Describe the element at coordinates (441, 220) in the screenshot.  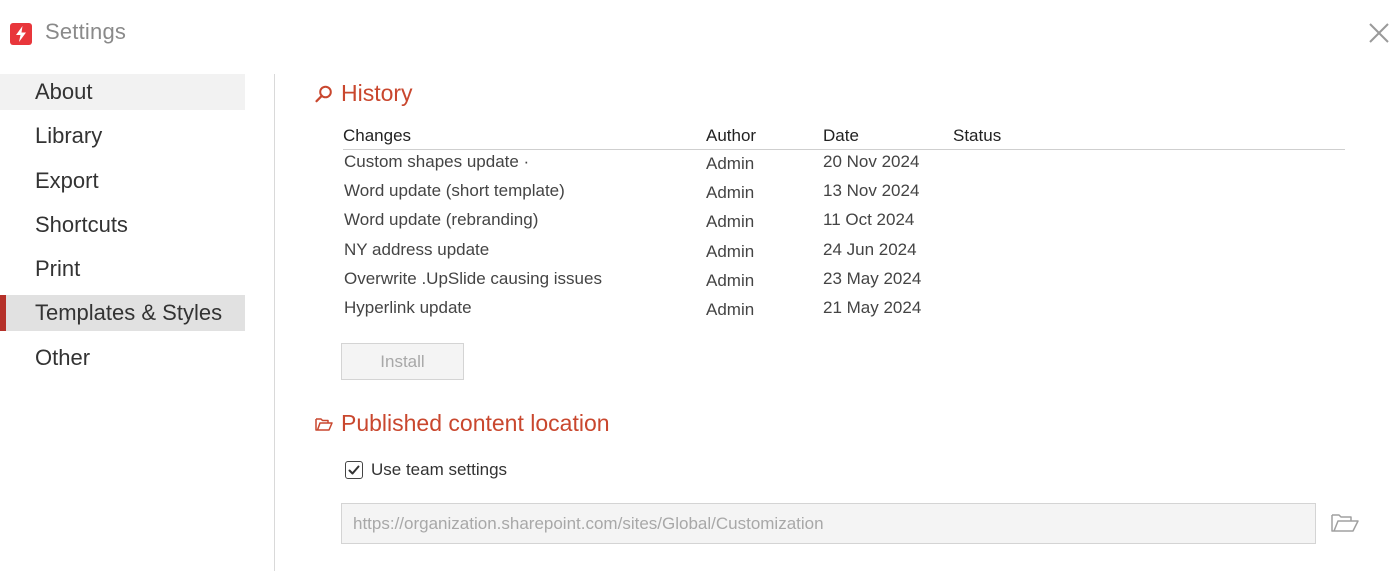
I see `row-changes: Word update (rebranding)` at that location.